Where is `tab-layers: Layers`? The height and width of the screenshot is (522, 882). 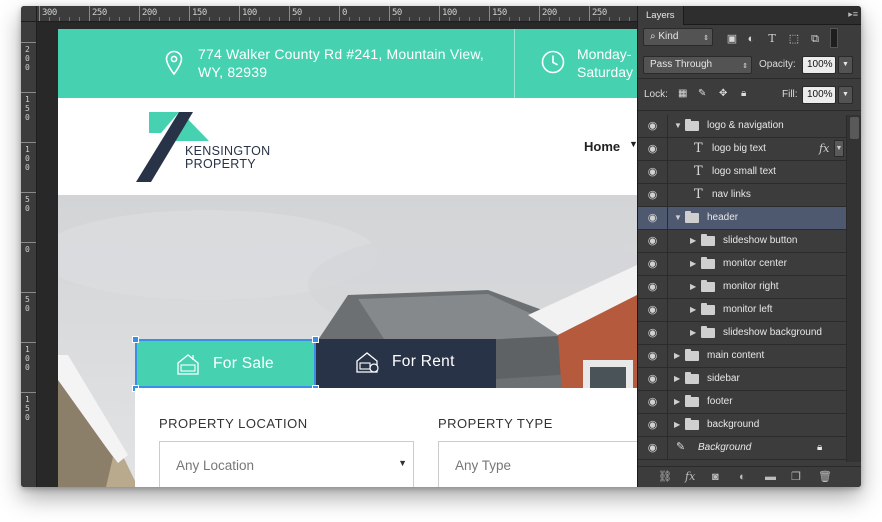
tab-layers: Layers is located at coordinates (661, 15).